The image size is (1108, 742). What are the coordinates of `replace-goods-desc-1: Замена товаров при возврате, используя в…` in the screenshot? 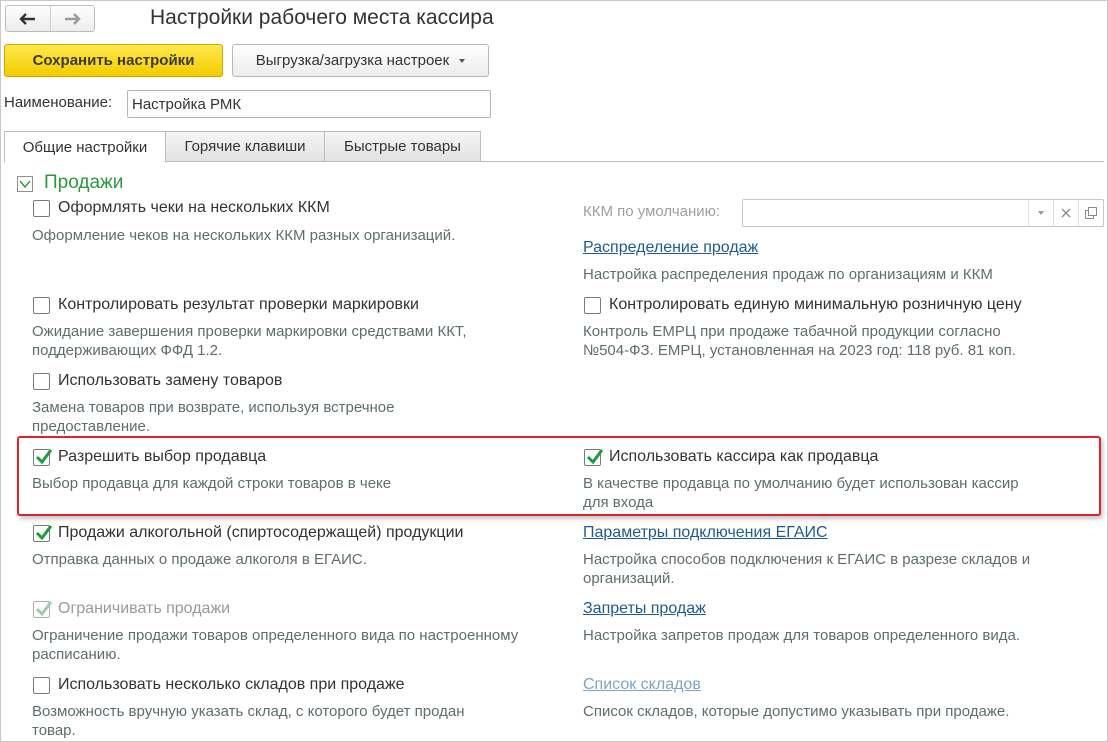 It's located at (213, 407).